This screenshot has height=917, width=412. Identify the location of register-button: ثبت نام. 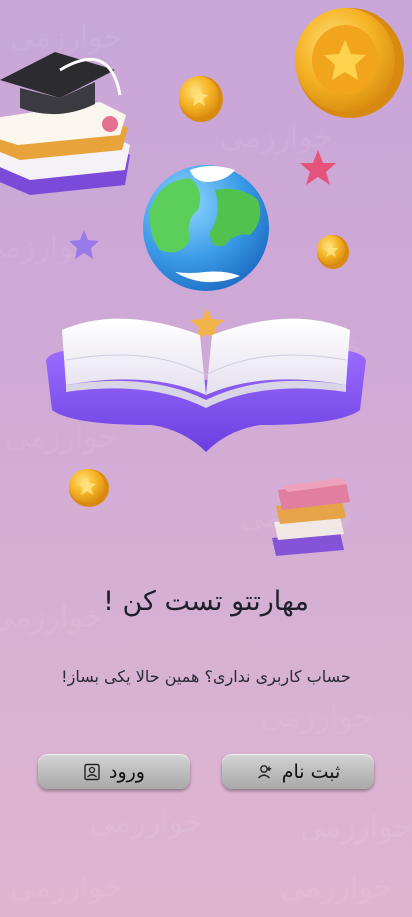
(298, 771).